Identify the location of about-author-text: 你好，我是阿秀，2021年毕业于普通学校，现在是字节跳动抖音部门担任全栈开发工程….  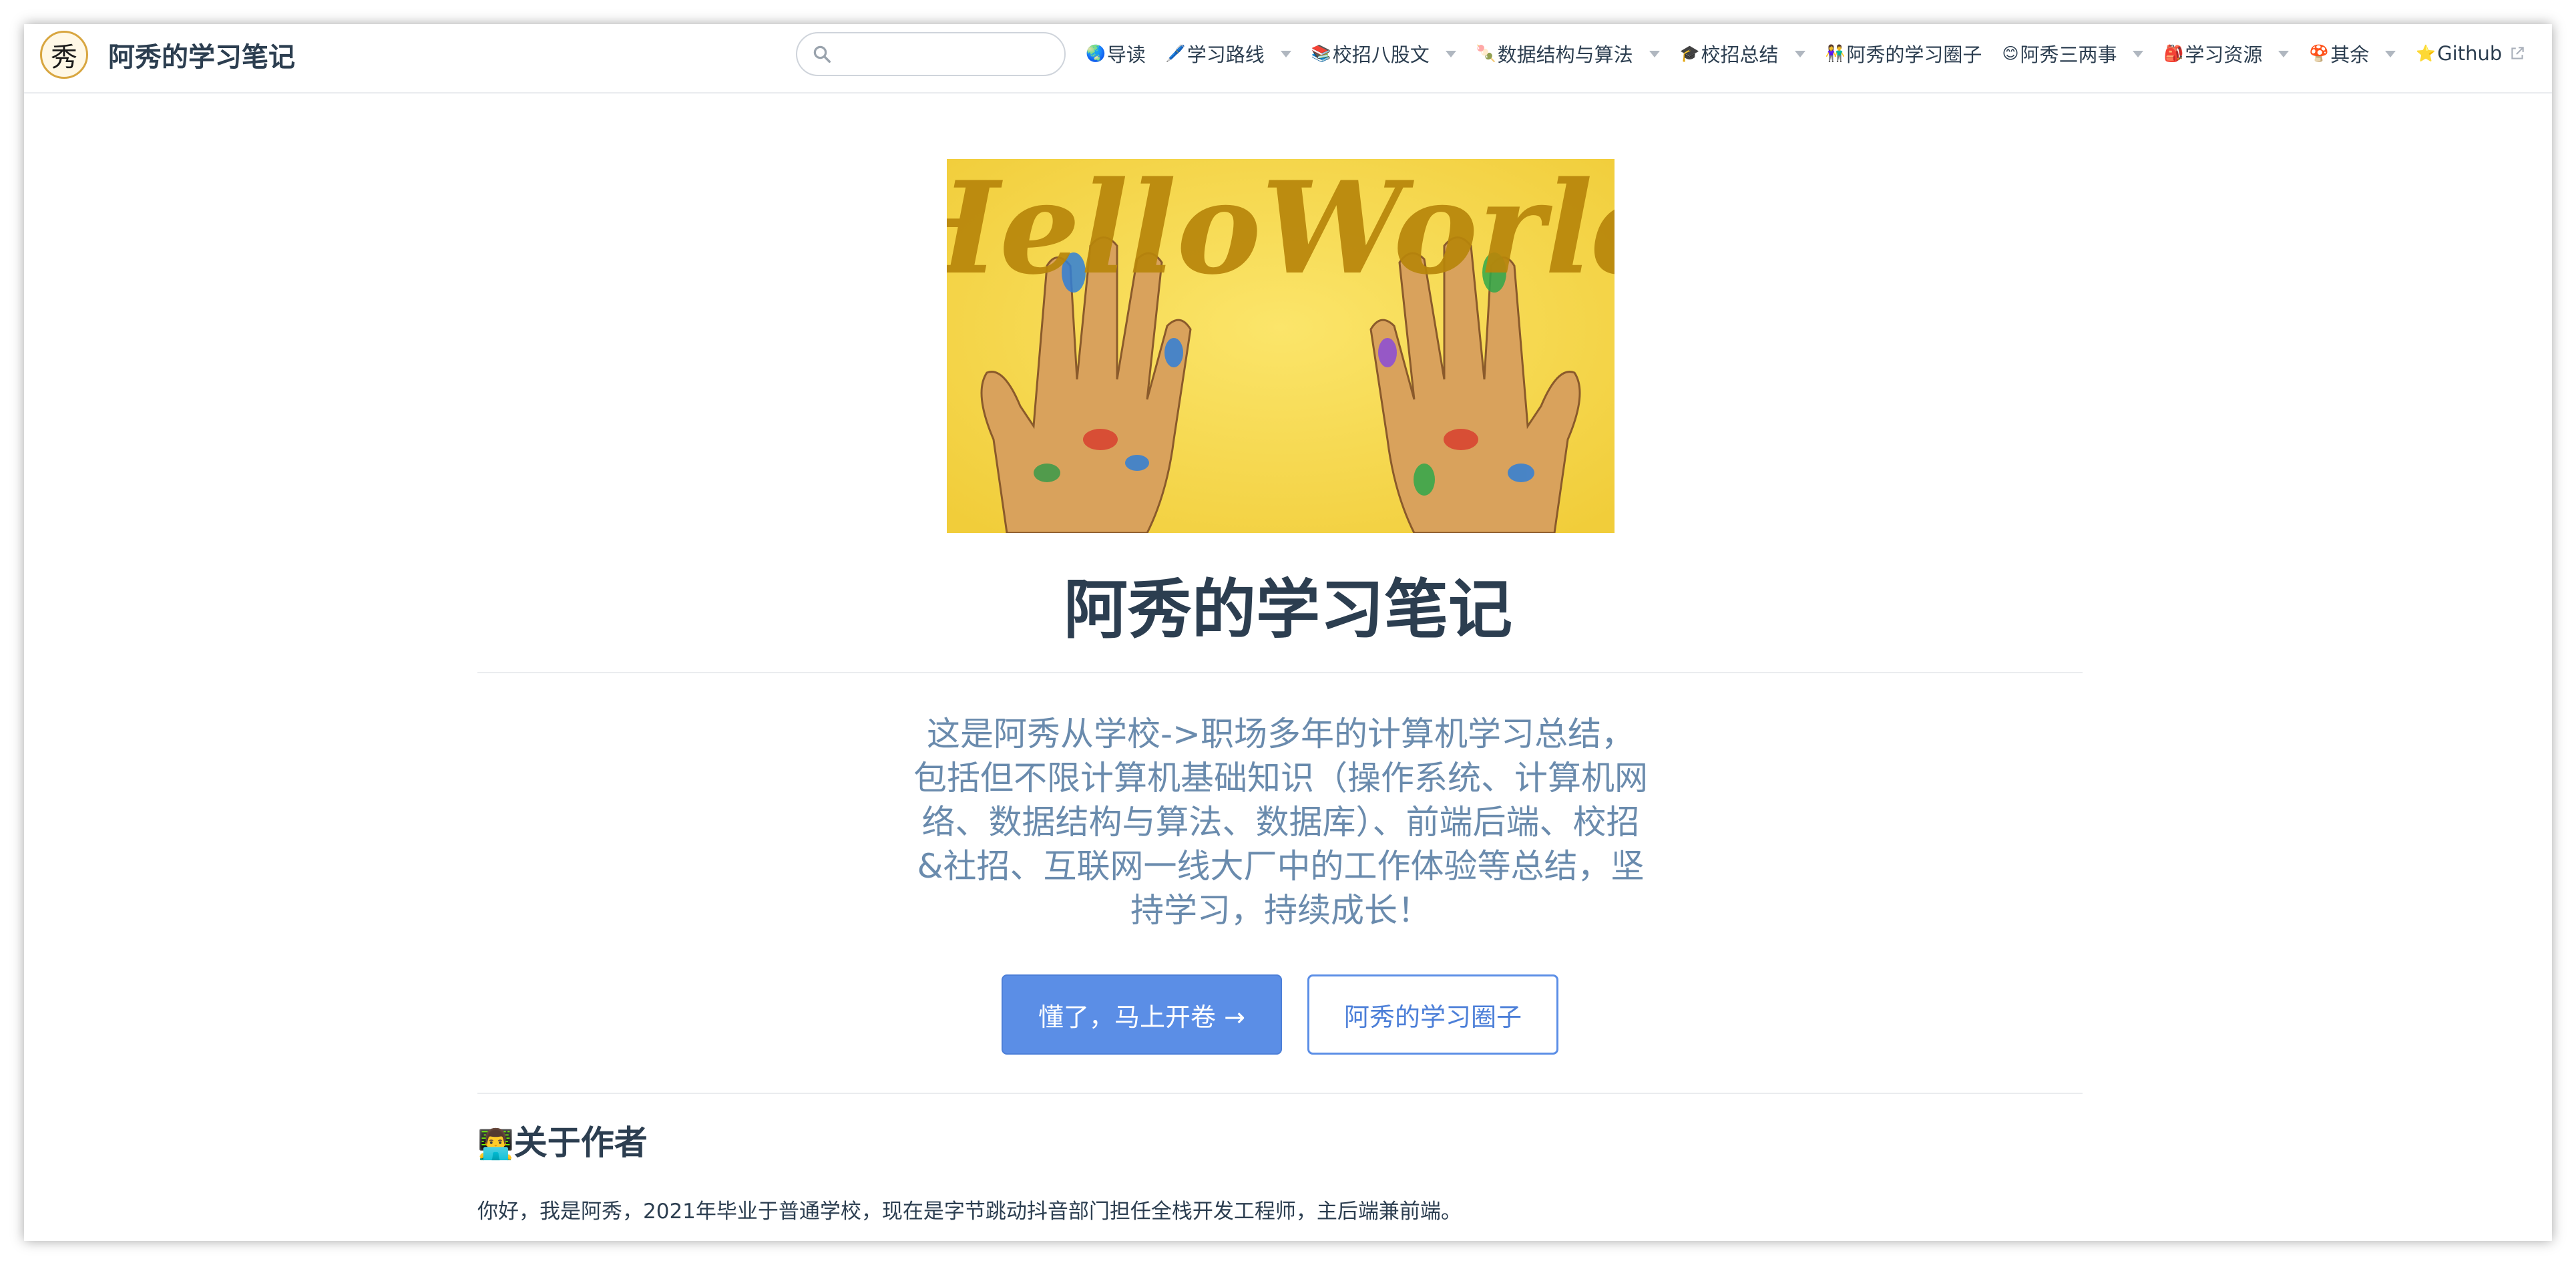
(969, 1212).